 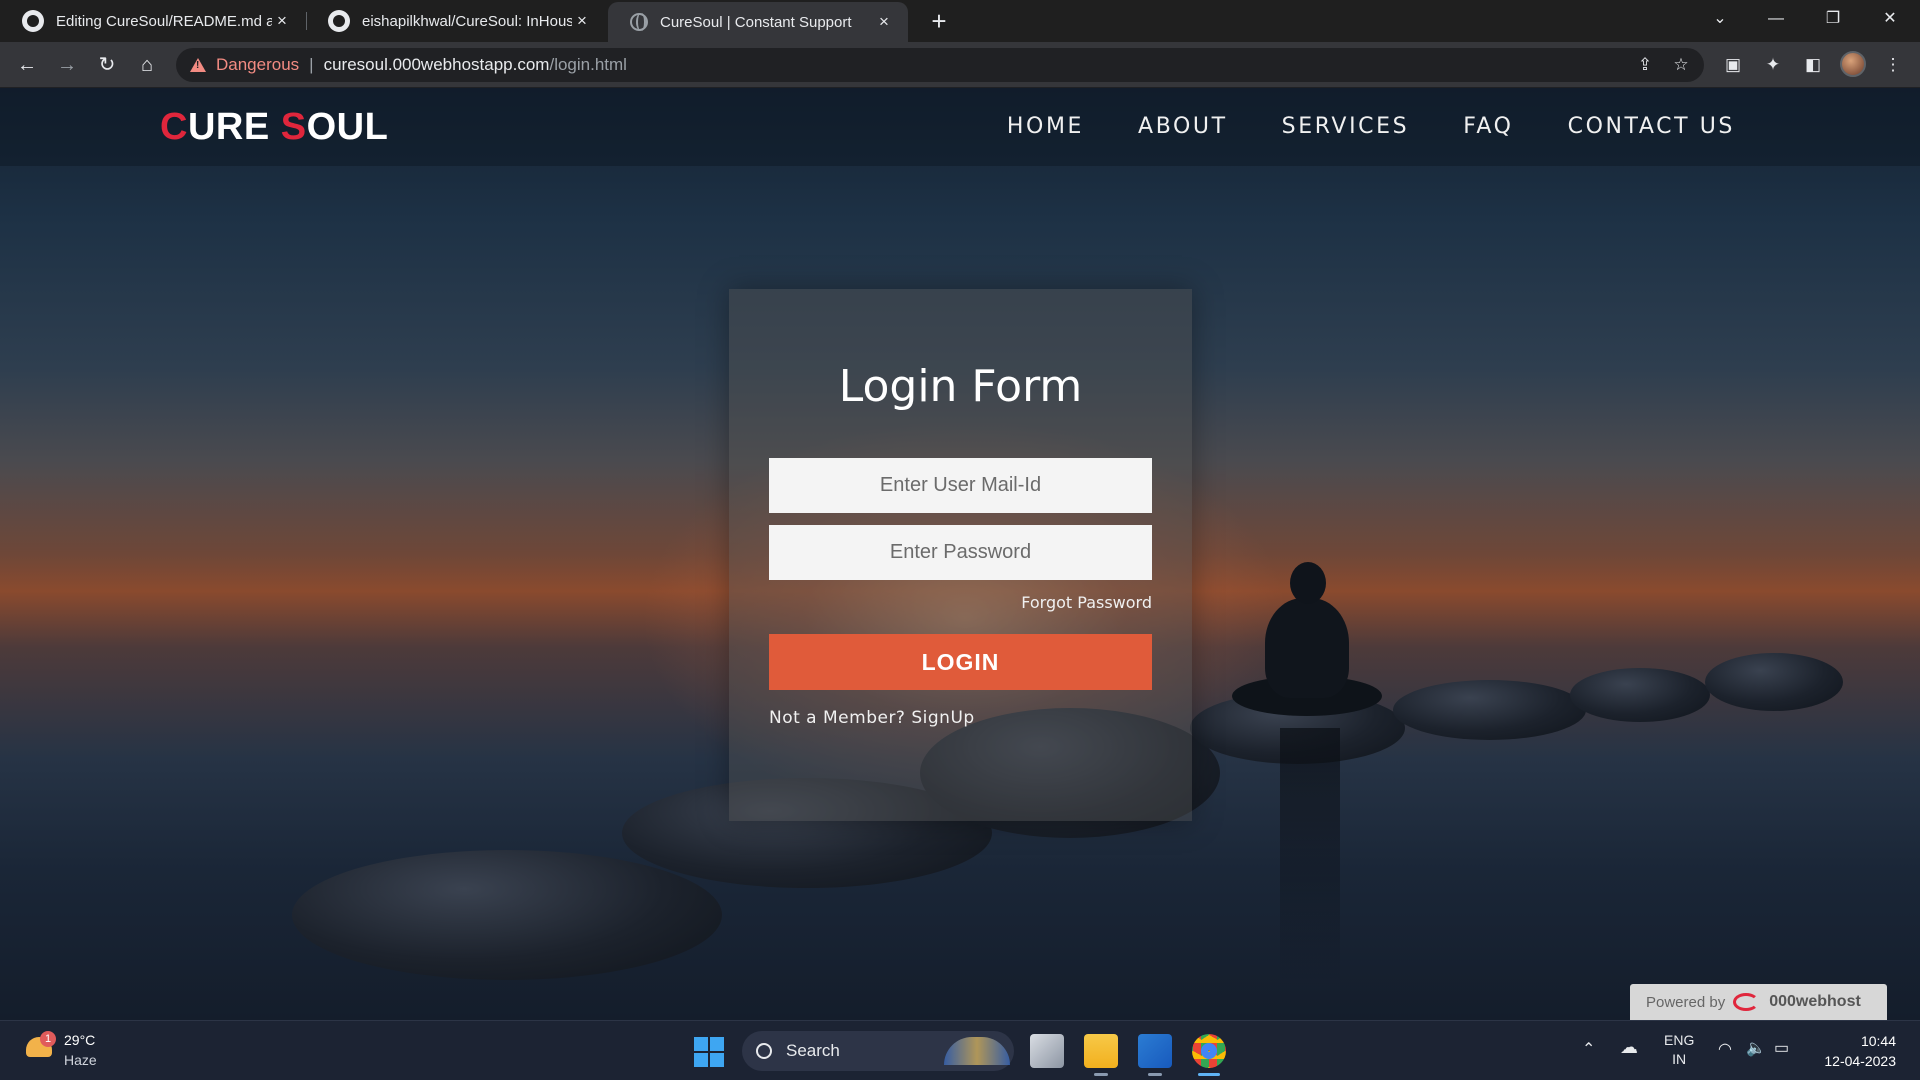 What do you see at coordinates (257, 65) in the screenshot?
I see `security-status: Dangerous` at bounding box center [257, 65].